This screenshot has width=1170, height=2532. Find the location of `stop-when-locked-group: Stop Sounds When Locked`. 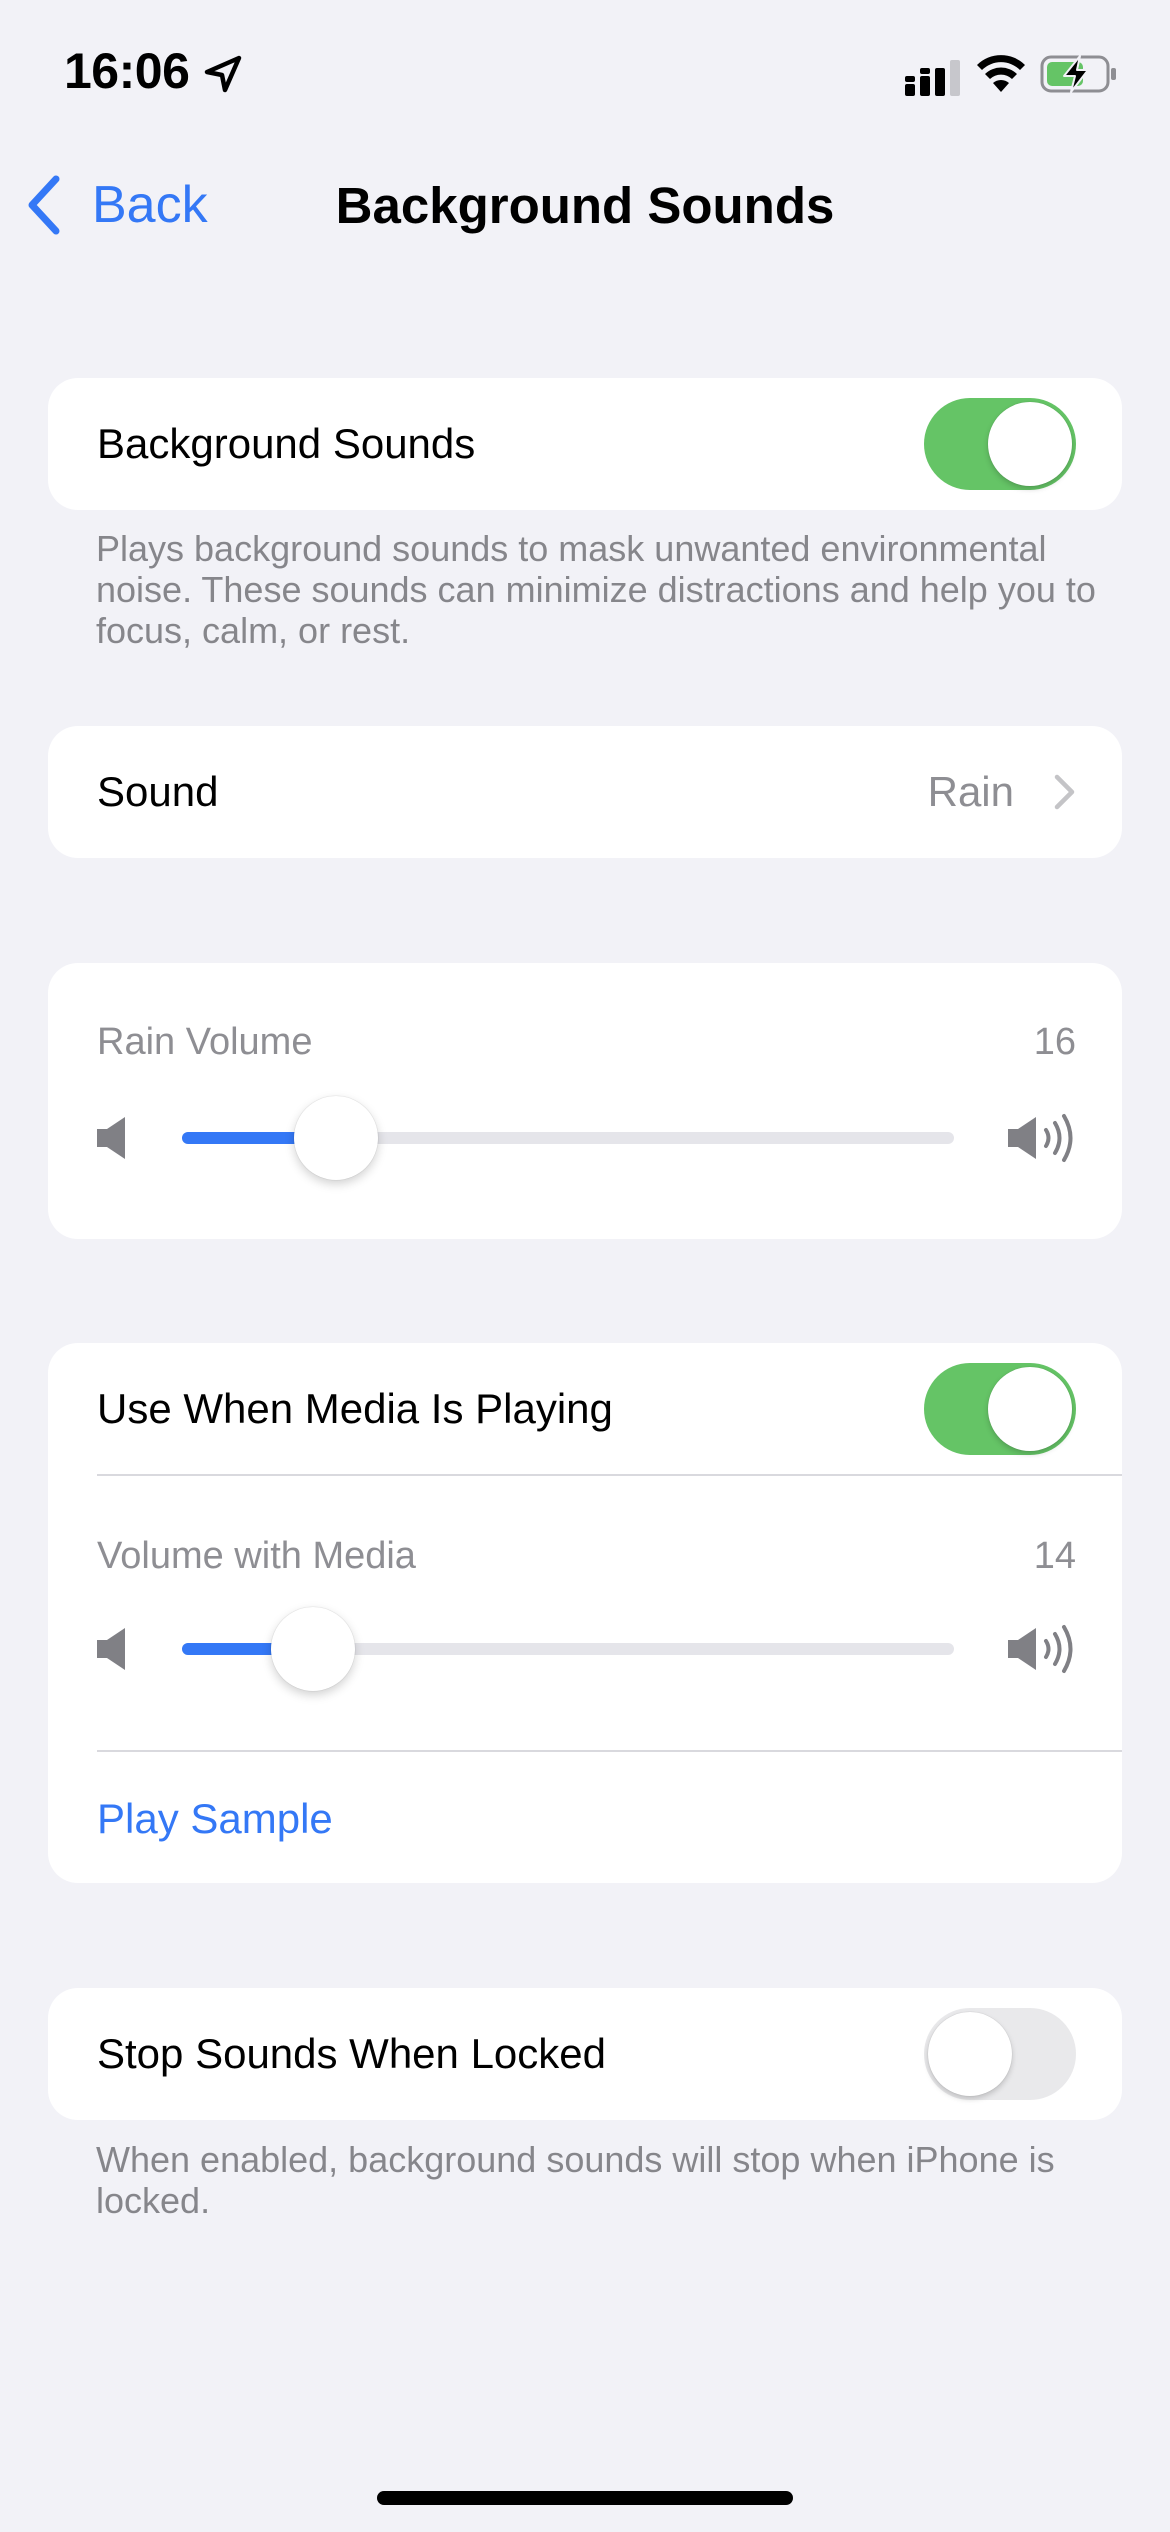

stop-when-locked-group: Stop Sounds When Locked is located at coordinates (585, 2054).